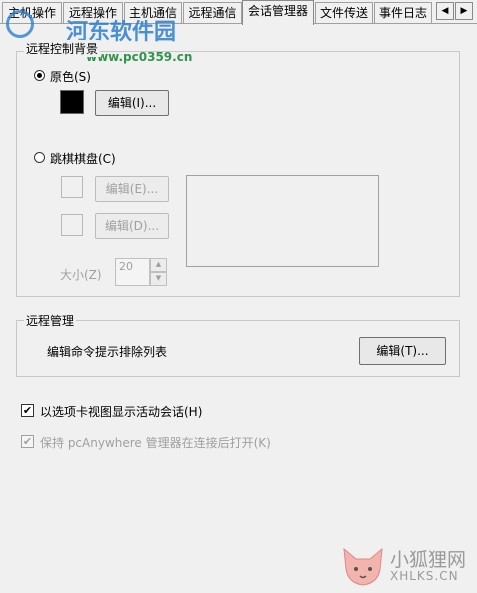 This screenshot has height=593, width=477. I want to click on tab-label: 远程通信, so click(212, 13).